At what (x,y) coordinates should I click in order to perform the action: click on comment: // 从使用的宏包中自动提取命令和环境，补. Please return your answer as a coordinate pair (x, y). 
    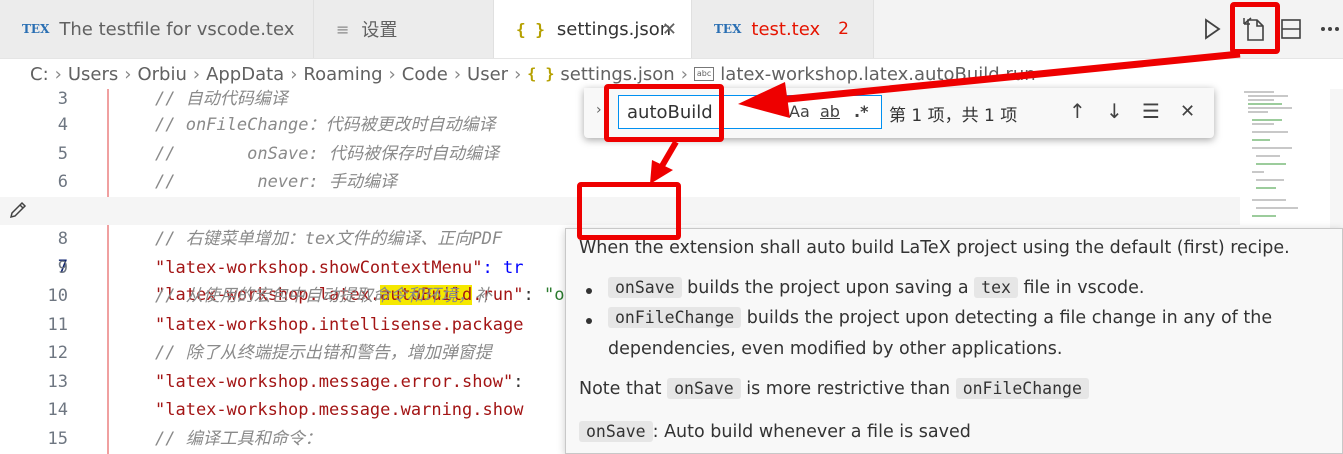
    Looking at the image, I should click on (323, 296).